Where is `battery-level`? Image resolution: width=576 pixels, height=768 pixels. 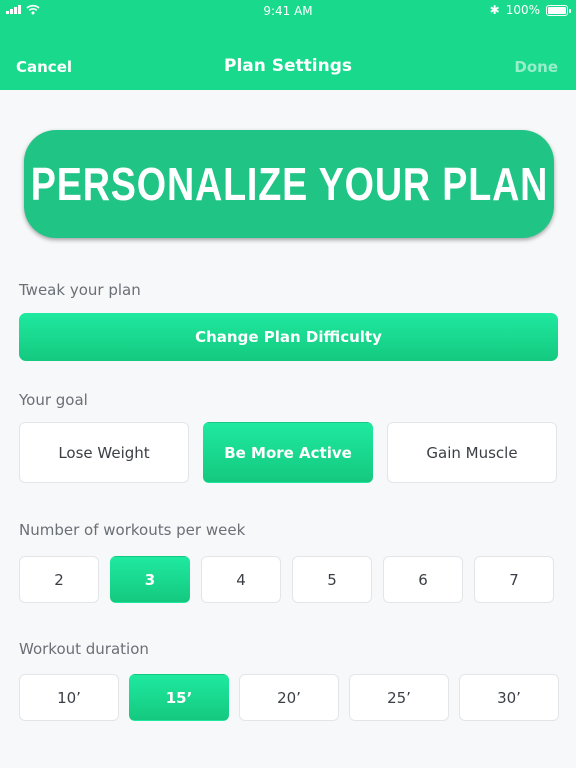 battery-level is located at coordinates (557, 10).